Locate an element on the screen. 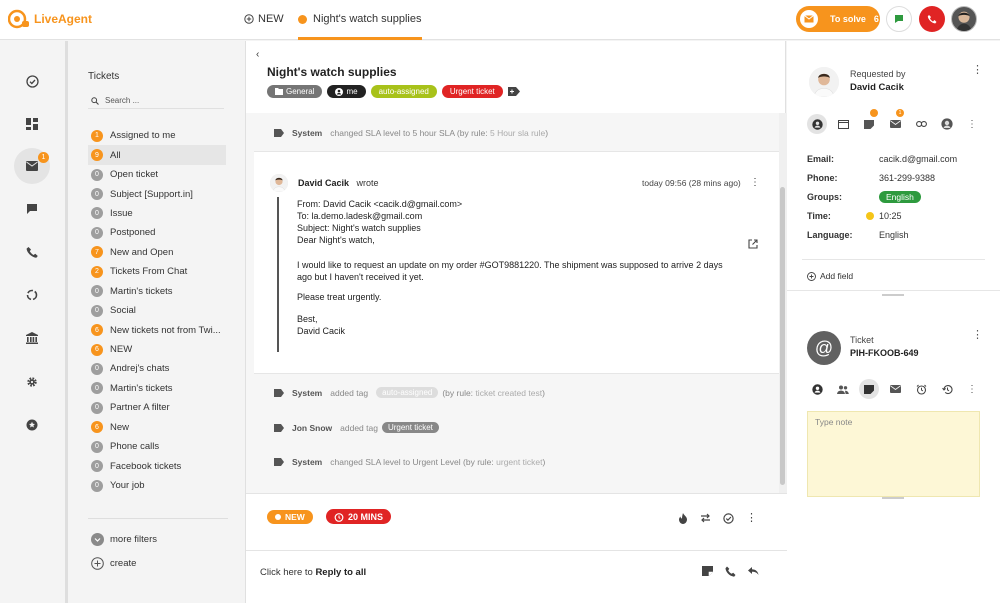 This screenshot has height=603, width=1000. tab-contact-info is located at coordinates (817, 124).